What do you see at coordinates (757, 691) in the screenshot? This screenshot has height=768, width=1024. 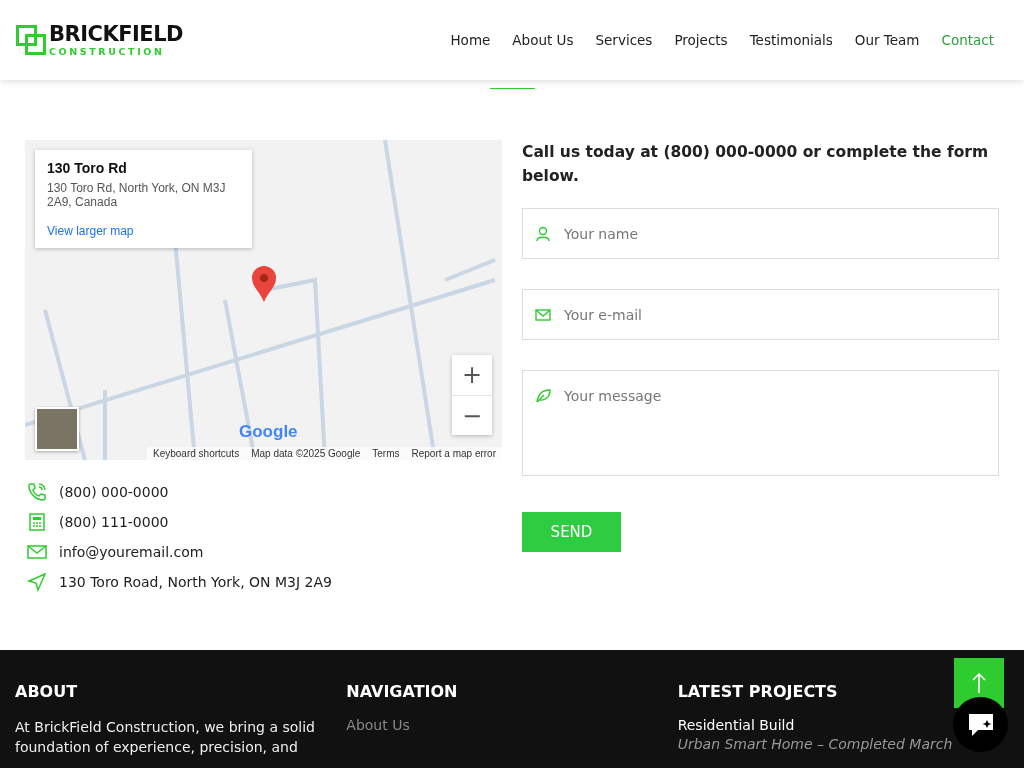 I see `footer-heading: LATEST PROJECTS` at bounding box center [757, 691].